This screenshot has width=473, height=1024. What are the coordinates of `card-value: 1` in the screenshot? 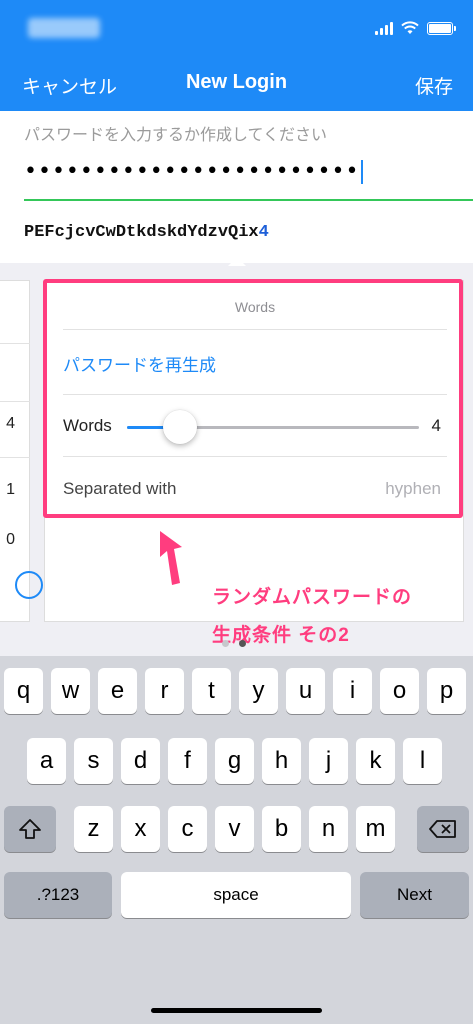 It's located at (10, 489).